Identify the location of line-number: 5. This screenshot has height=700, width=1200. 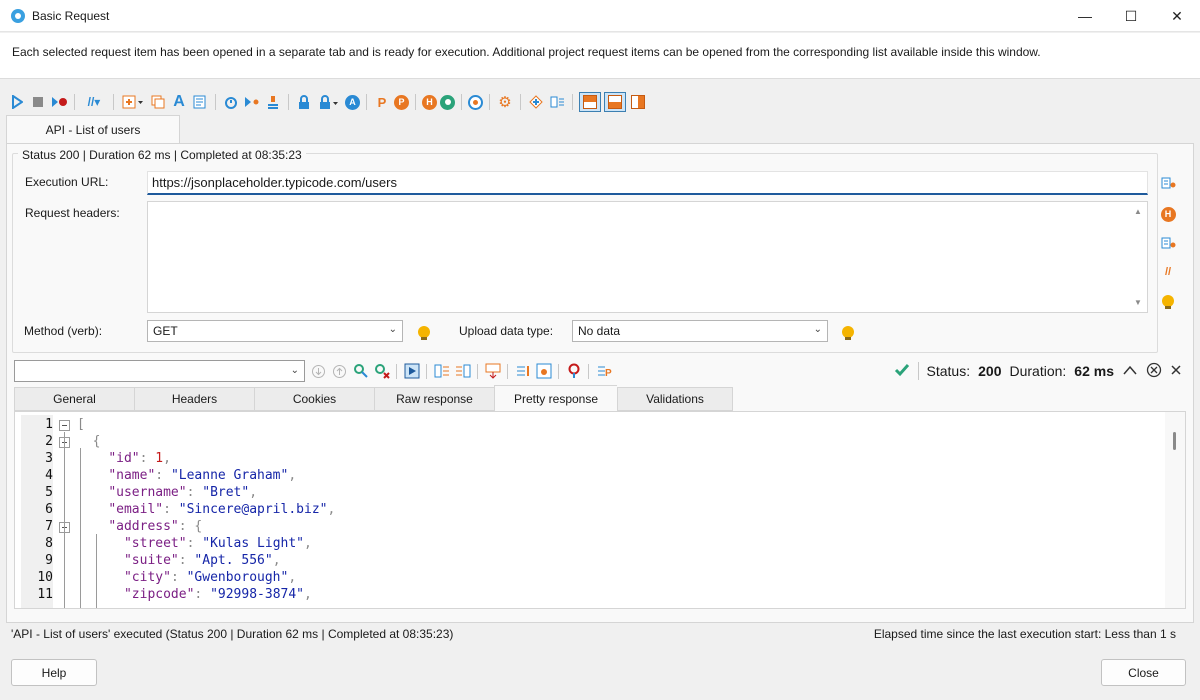
(49, 492).